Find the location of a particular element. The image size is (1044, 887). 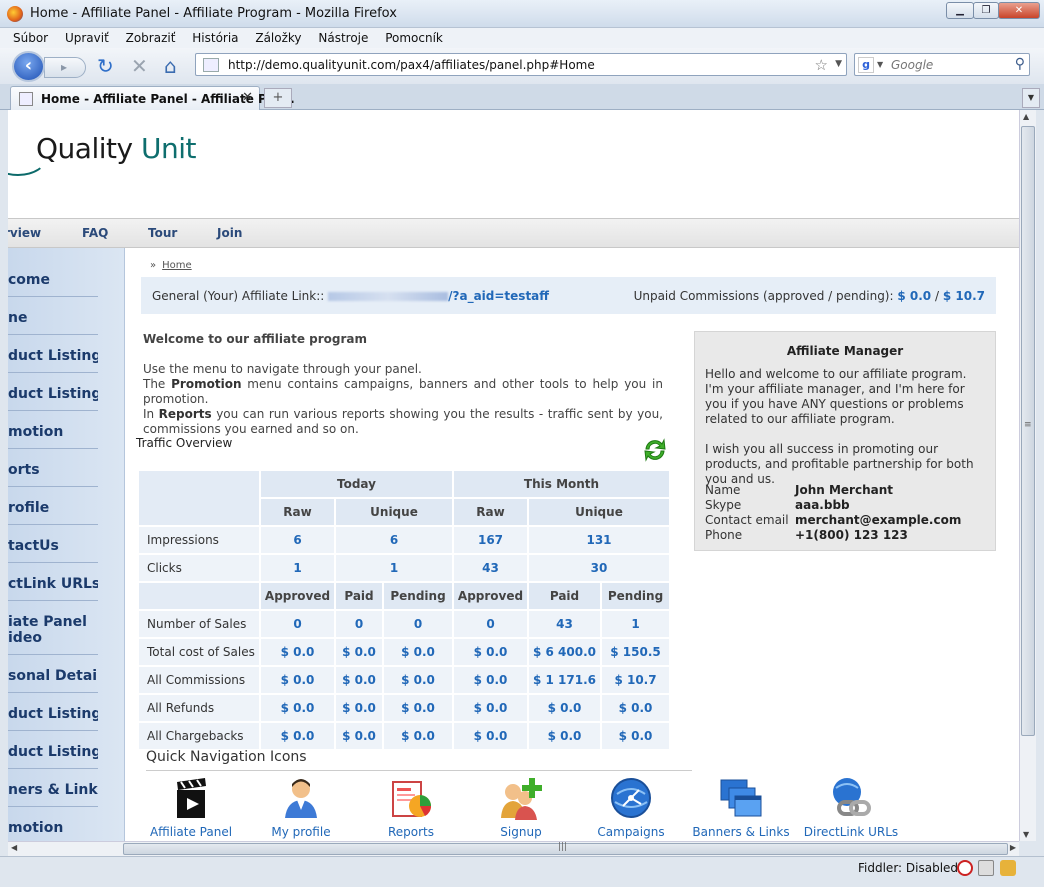

new-tab-button: + is located at coordinates (278, 98).